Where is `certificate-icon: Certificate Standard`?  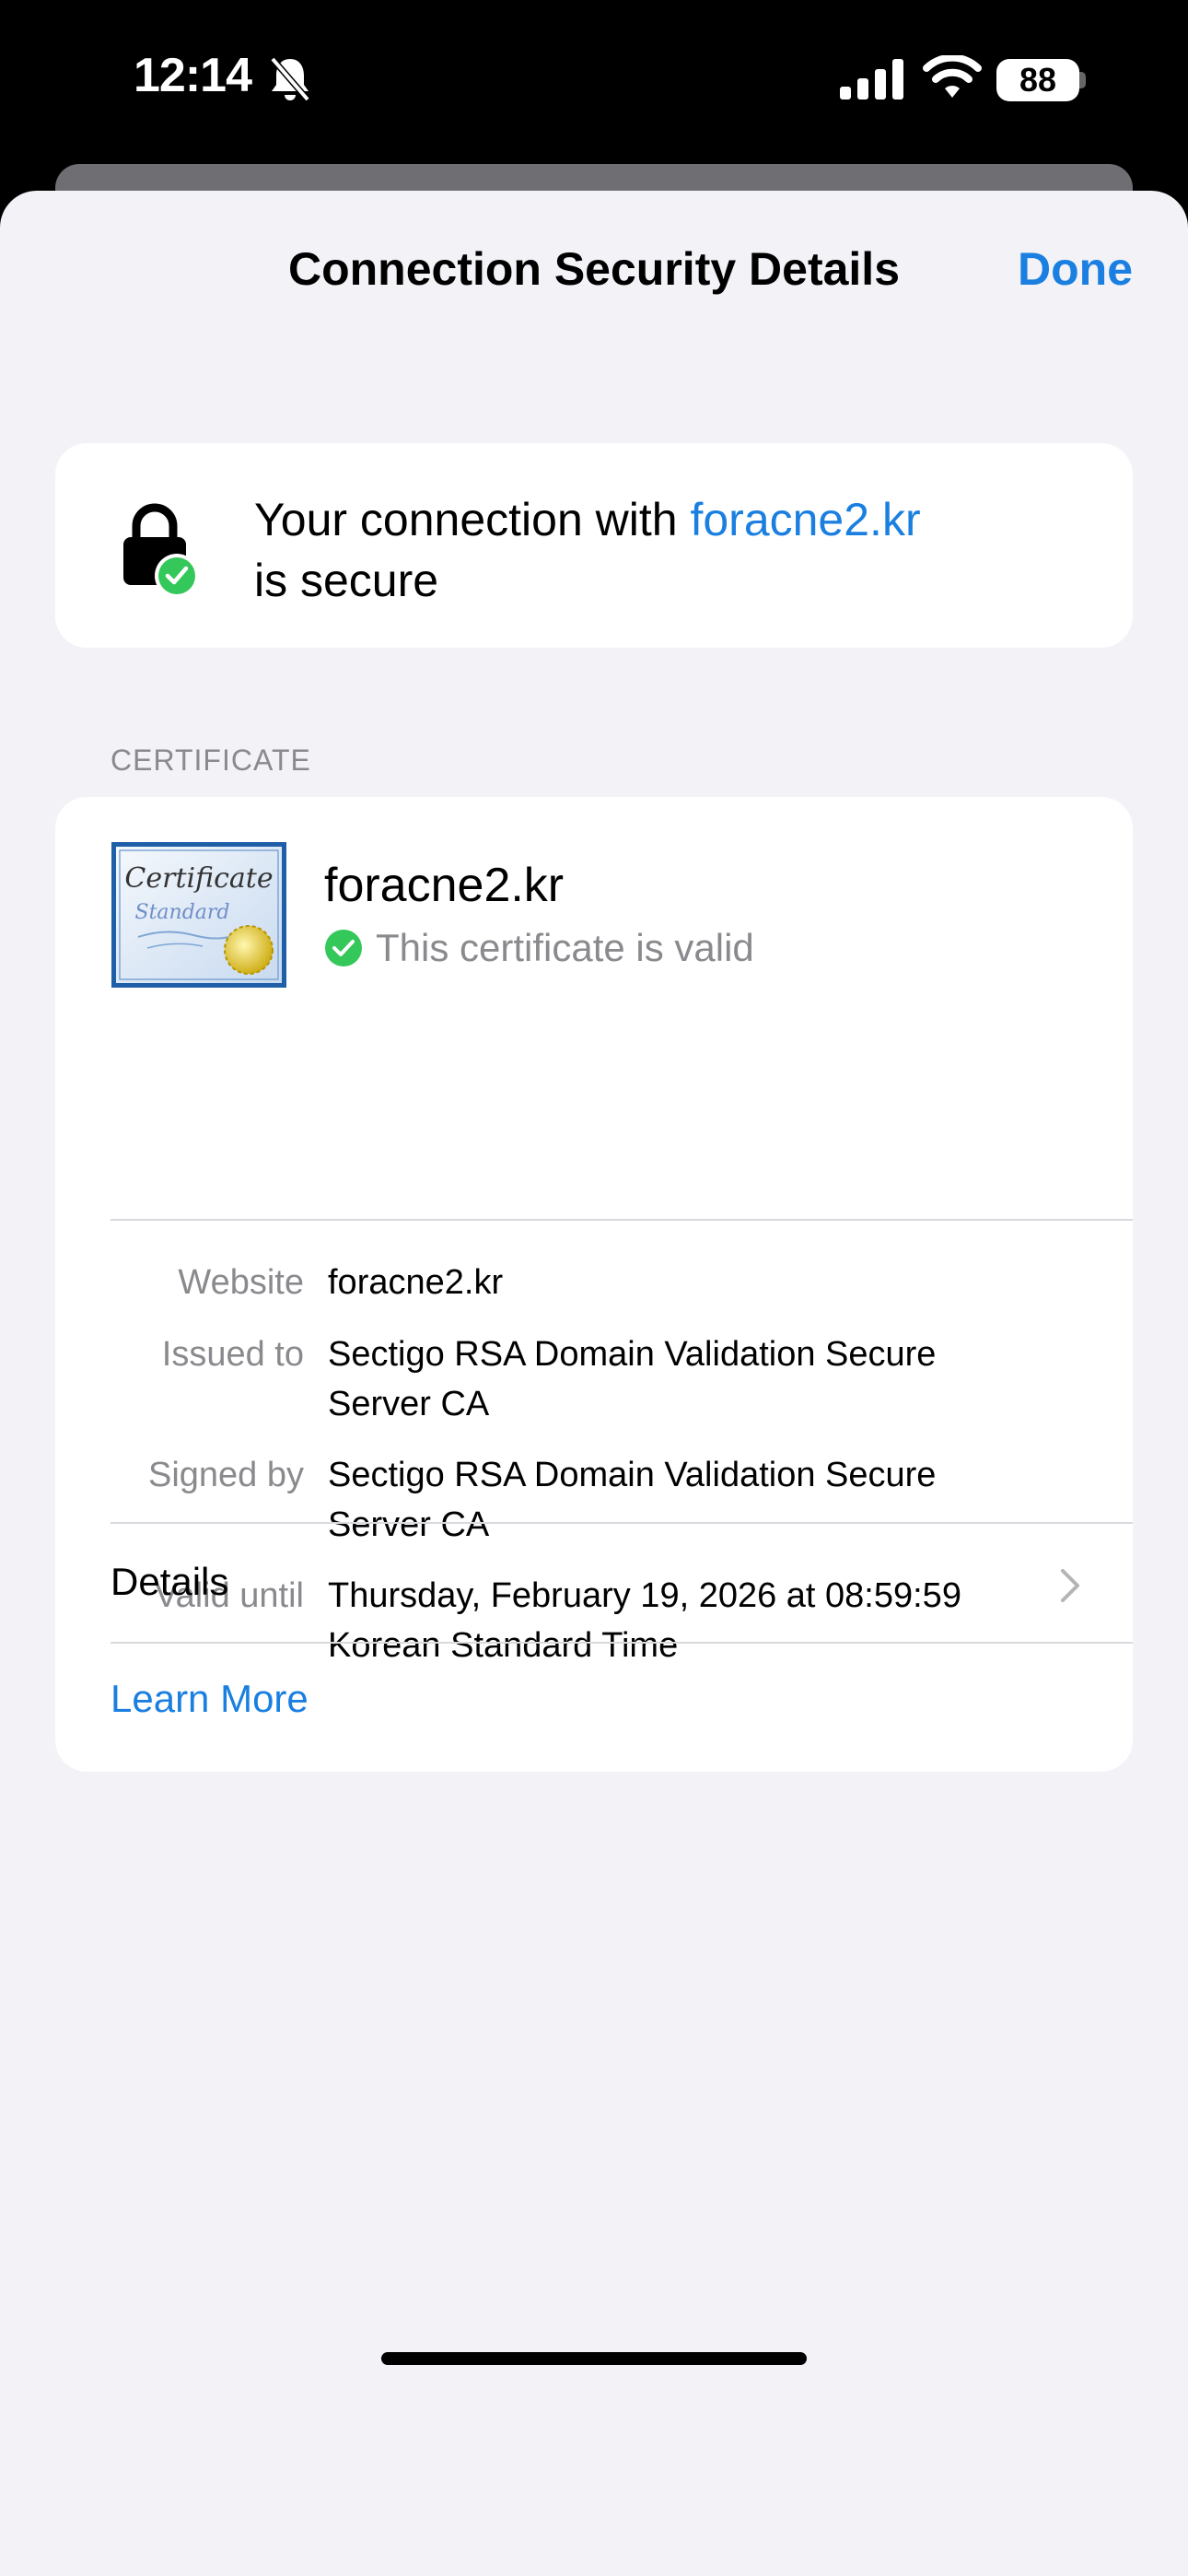 certificate-icon: Certificate Standard is located at coordinates (198, 915).